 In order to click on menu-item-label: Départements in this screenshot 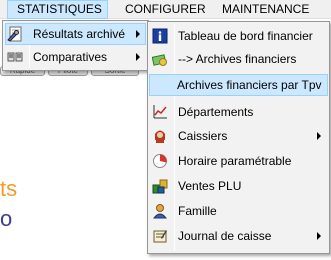, I will do `click(216, 112)`.